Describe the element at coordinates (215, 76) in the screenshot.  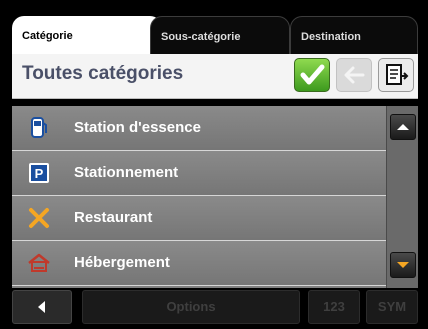
I see `title-bar: Toutes catégories` at that location.